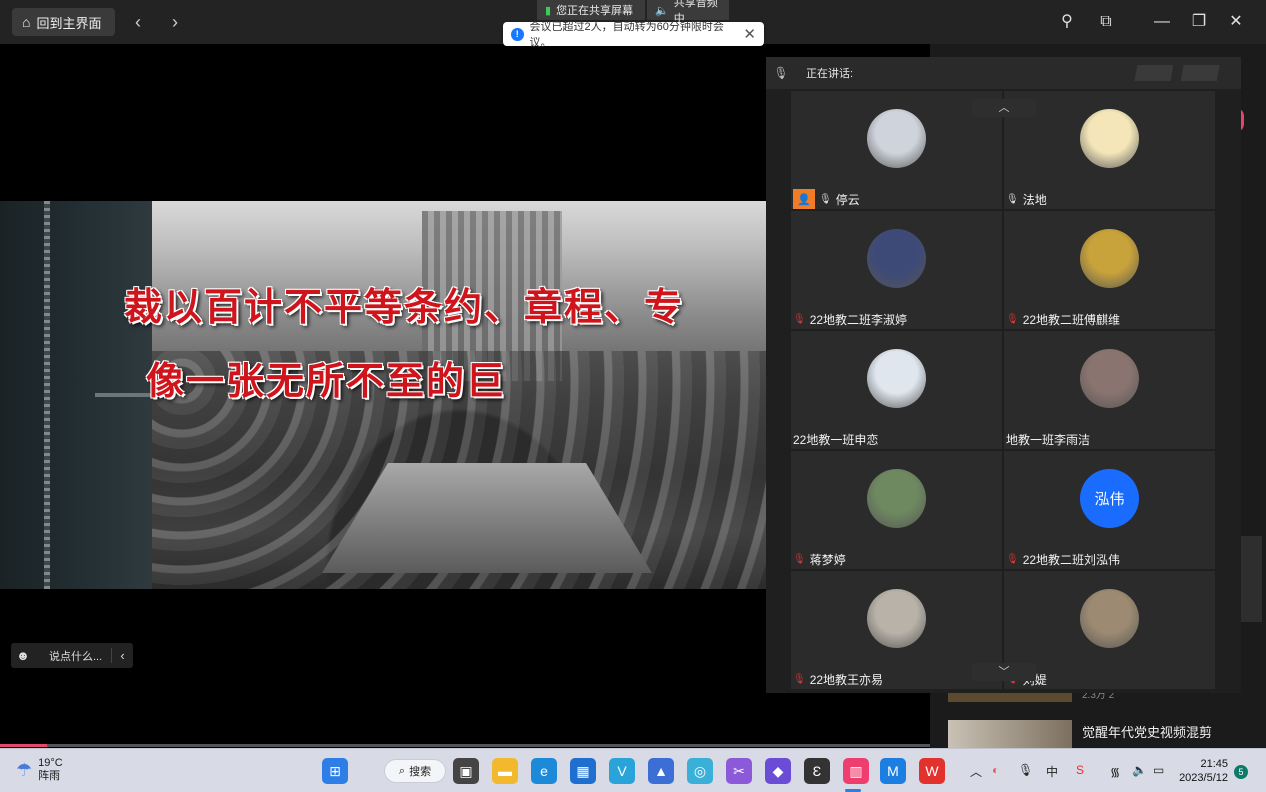 The width and height of the screenshot is (1266, 792). Describe the element at coordinates (591, 10) in the screenshot. I see `screen-share-status: ▮ 您正在共享屏幕` at that location.